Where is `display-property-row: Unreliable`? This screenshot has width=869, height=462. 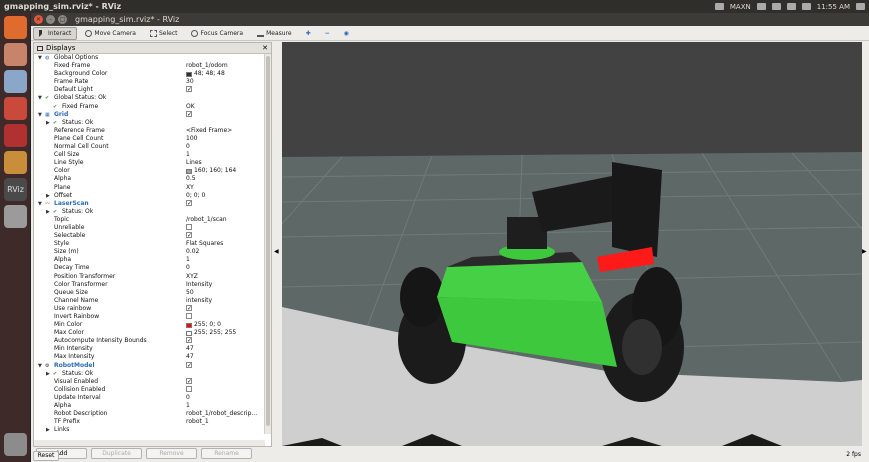
display-property-row: Unreliable is located at coordinates (149, 227).